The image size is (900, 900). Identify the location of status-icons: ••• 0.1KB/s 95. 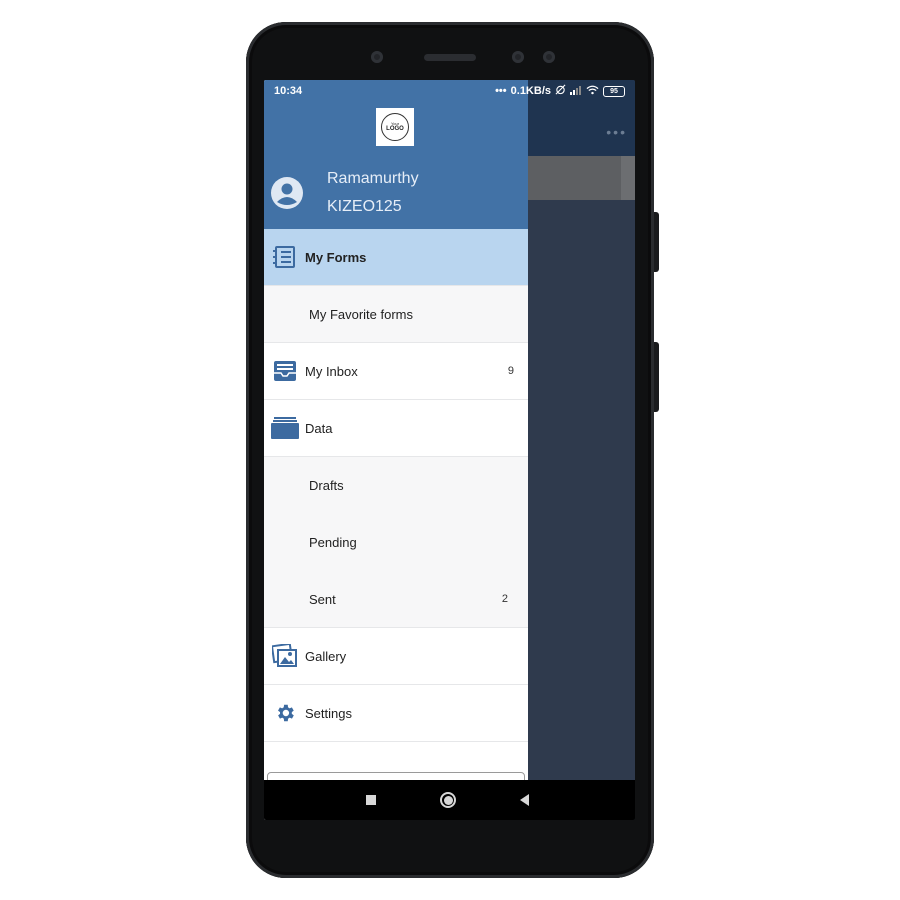
(560, 91).